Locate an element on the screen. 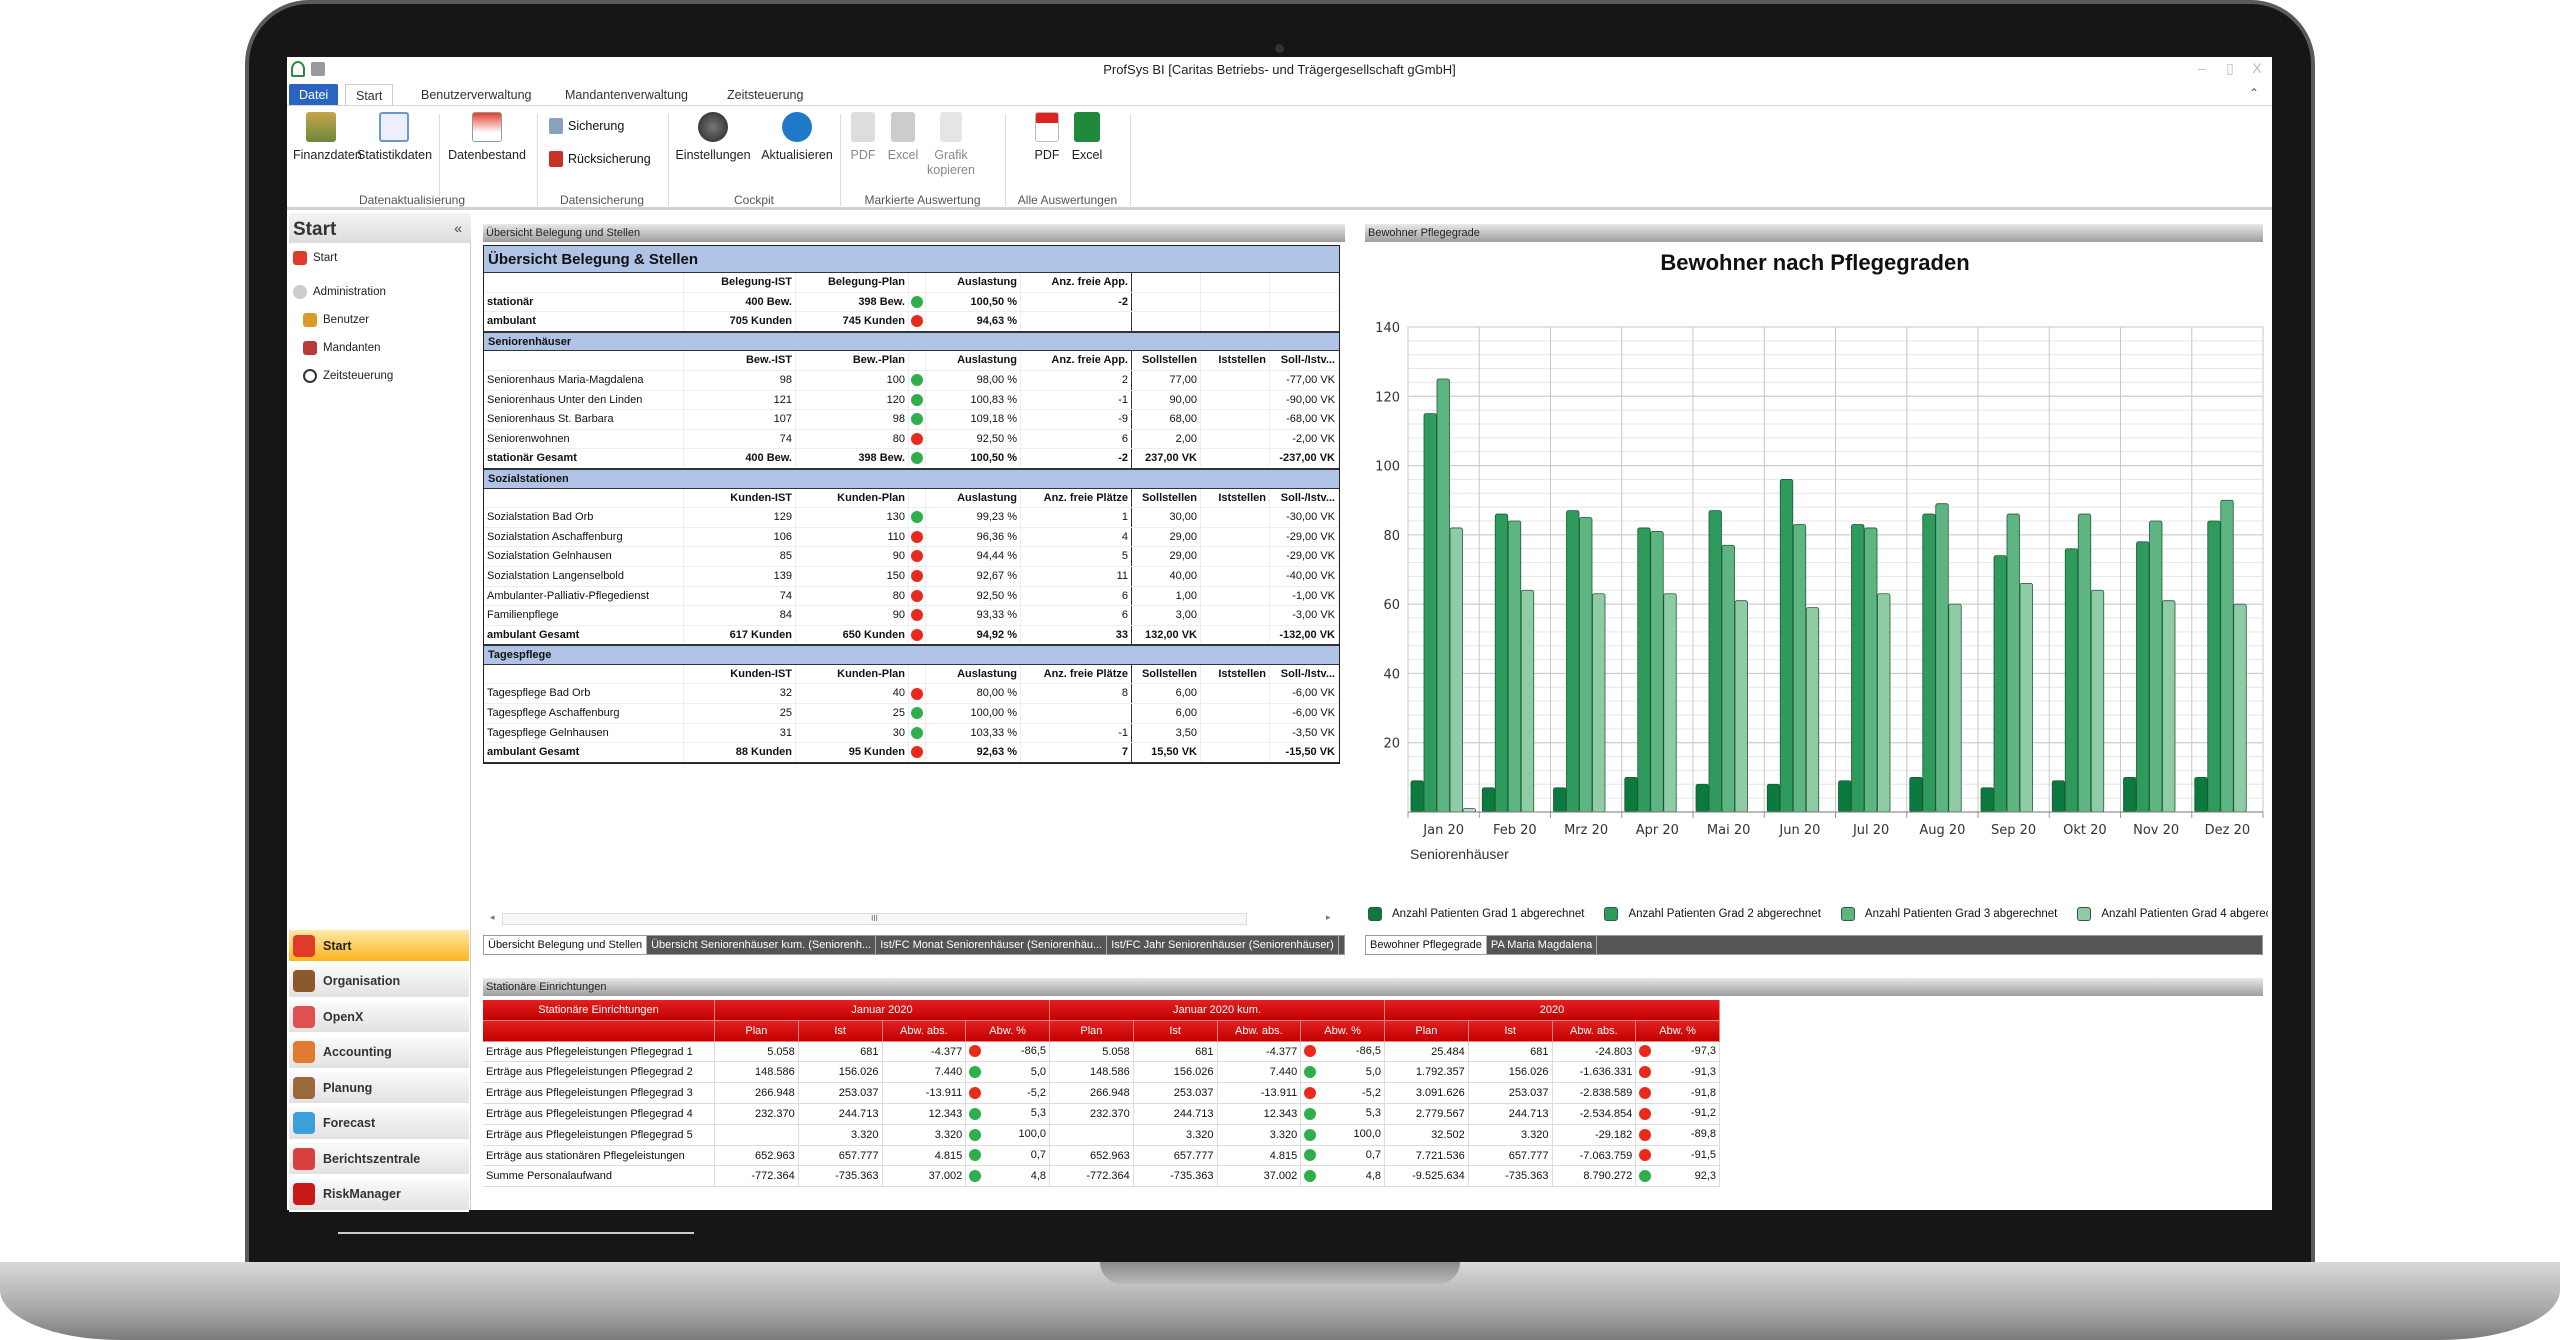  excel-marked-button: Excel is located at coordinates (903, 137).